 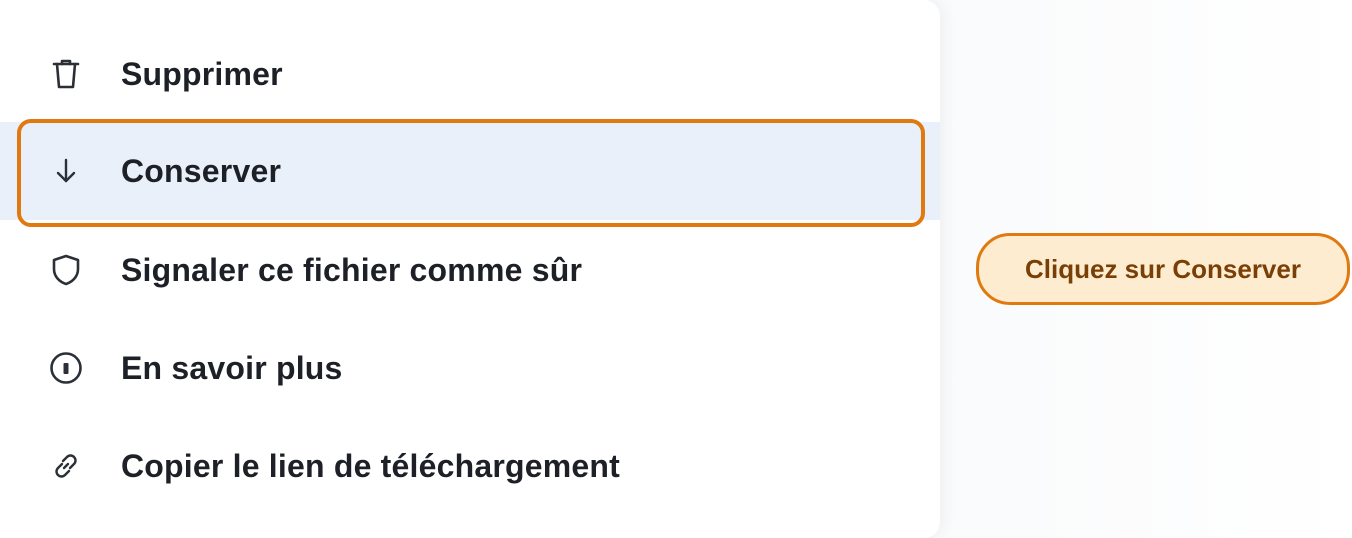 What do you see at coordinates (66, 466) in the screenshot?
I see `link-icon` at bounding box center [66, 466].